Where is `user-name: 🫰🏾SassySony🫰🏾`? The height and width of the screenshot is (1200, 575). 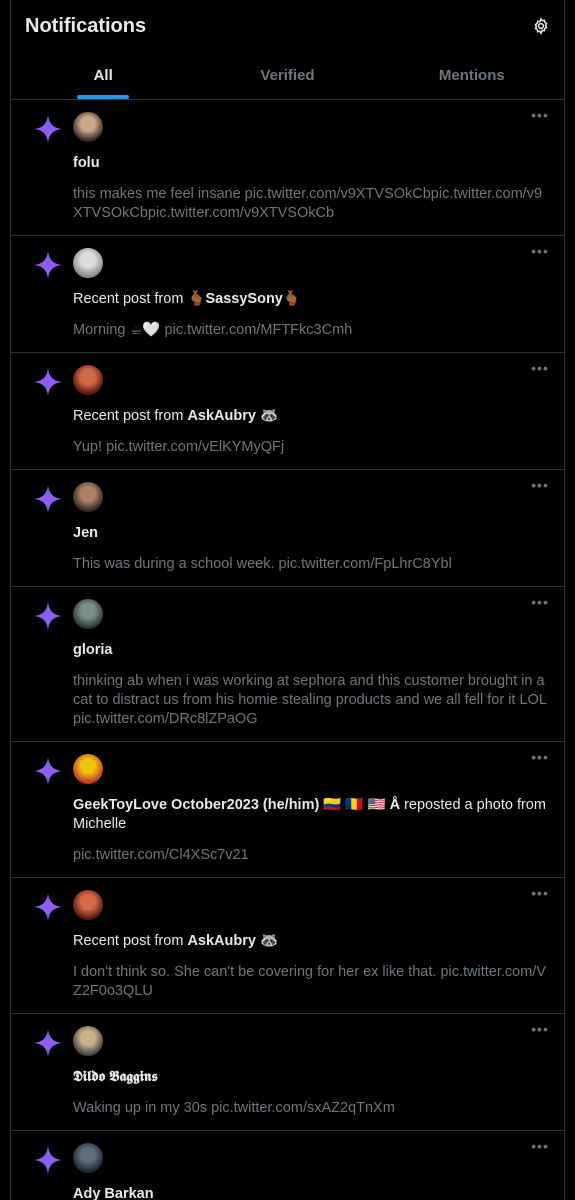
user-name: 🫰🏾SassySony🫰🏾 is located at coordinates (244, 299).